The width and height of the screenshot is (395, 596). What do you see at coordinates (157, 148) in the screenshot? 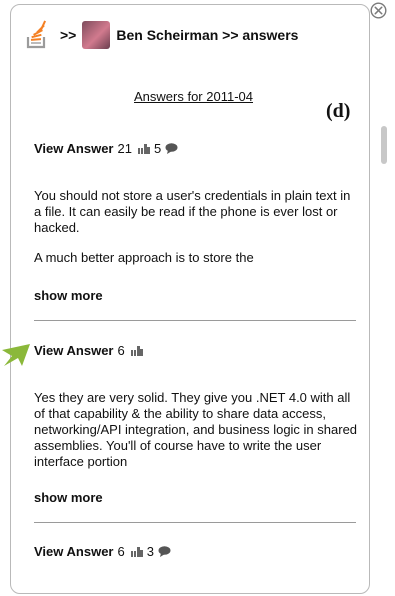
I see `comment-count: 5` at bounding box center [157, 148].